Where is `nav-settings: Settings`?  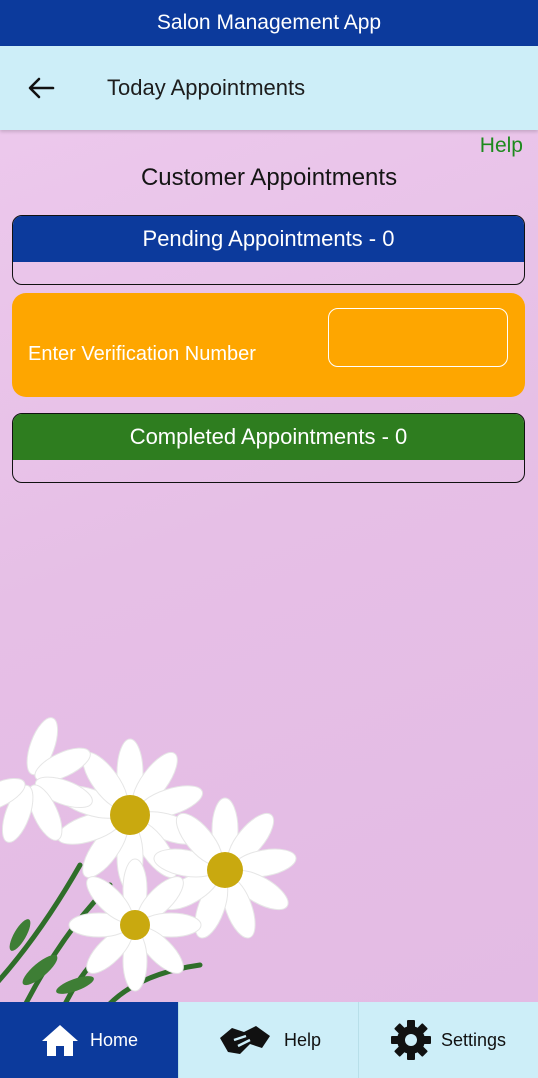
nav-settings: Settings is located at coordinates (448, 1040).